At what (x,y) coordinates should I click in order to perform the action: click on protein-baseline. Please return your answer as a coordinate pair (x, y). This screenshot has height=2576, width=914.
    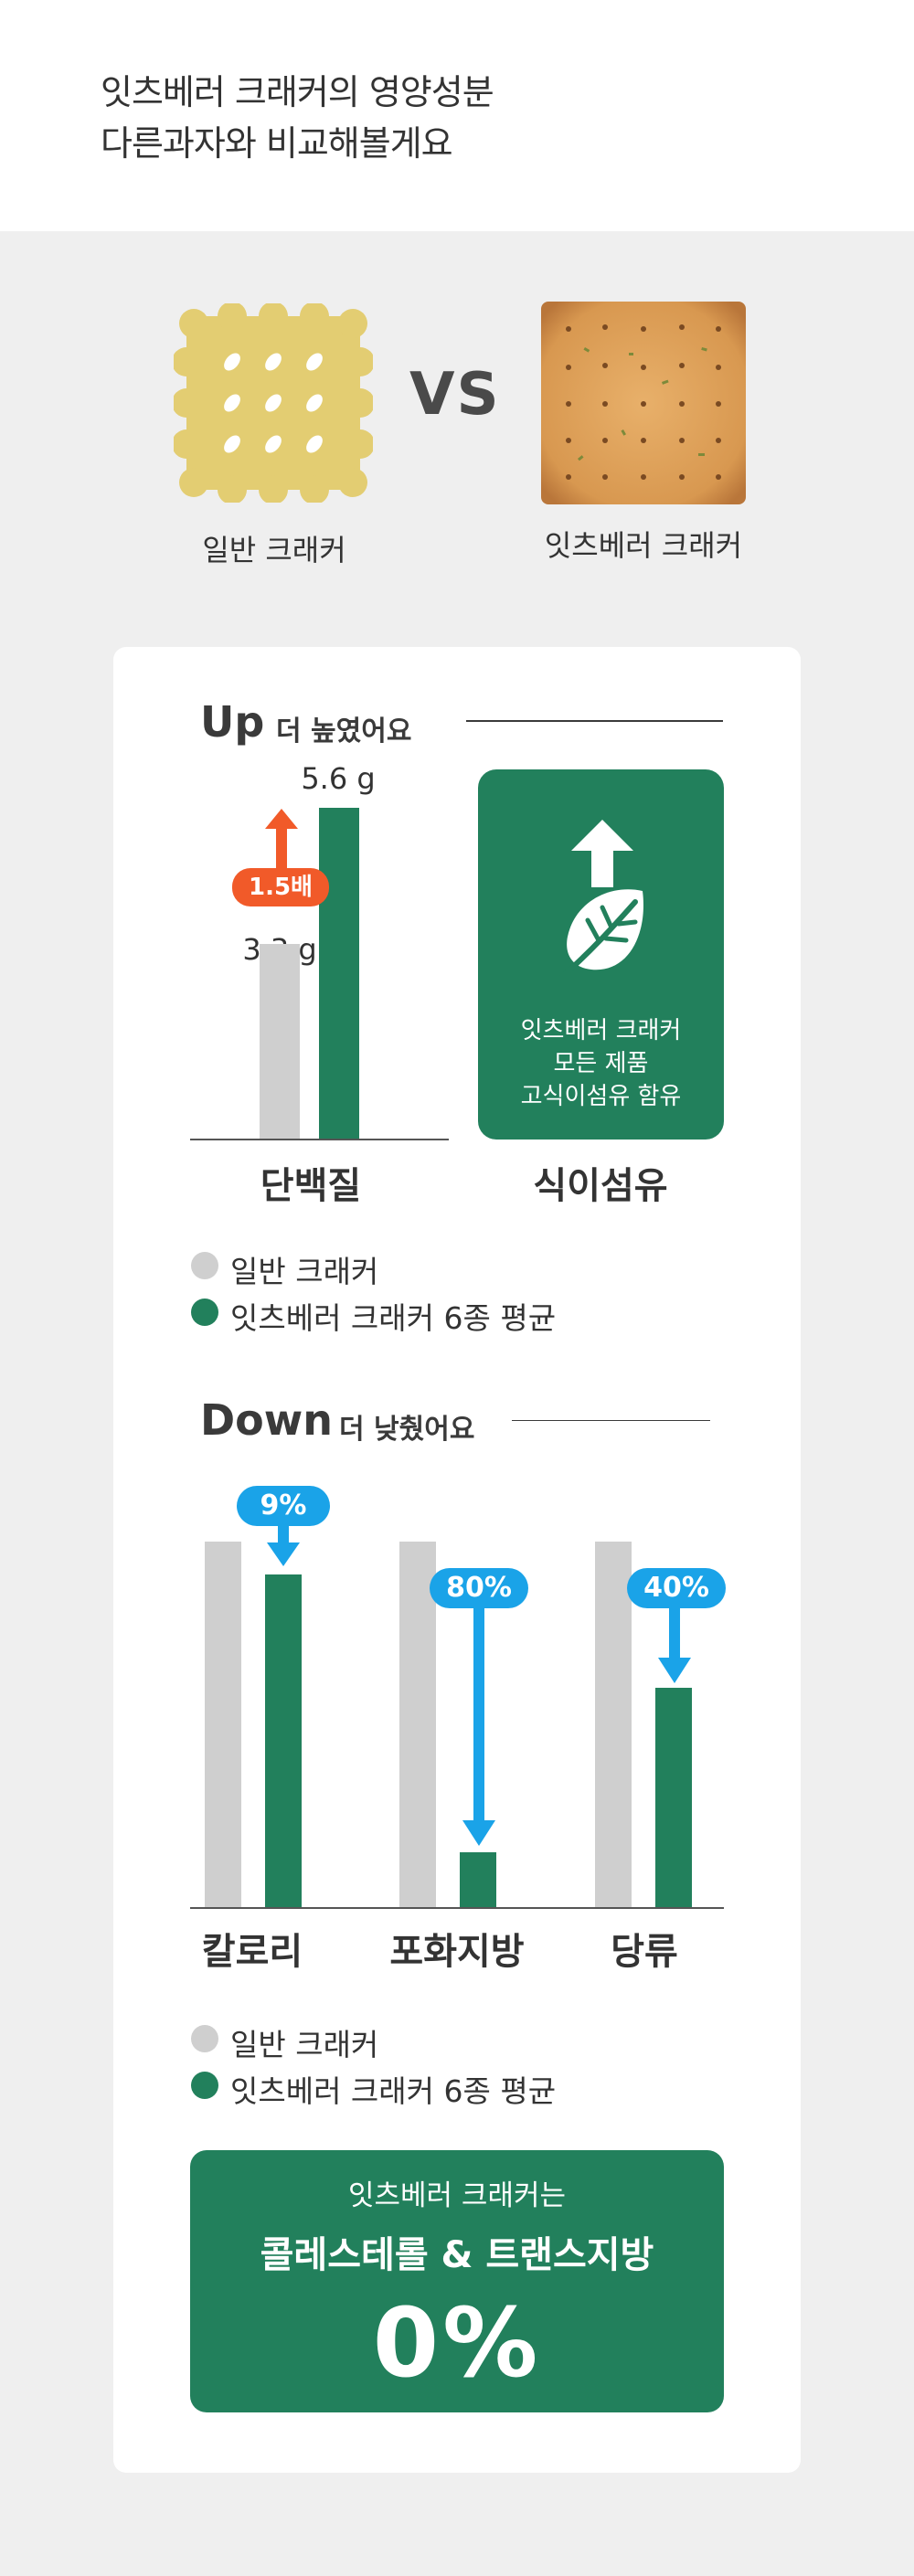
    Looking at the image, I should click on (319, 1139).